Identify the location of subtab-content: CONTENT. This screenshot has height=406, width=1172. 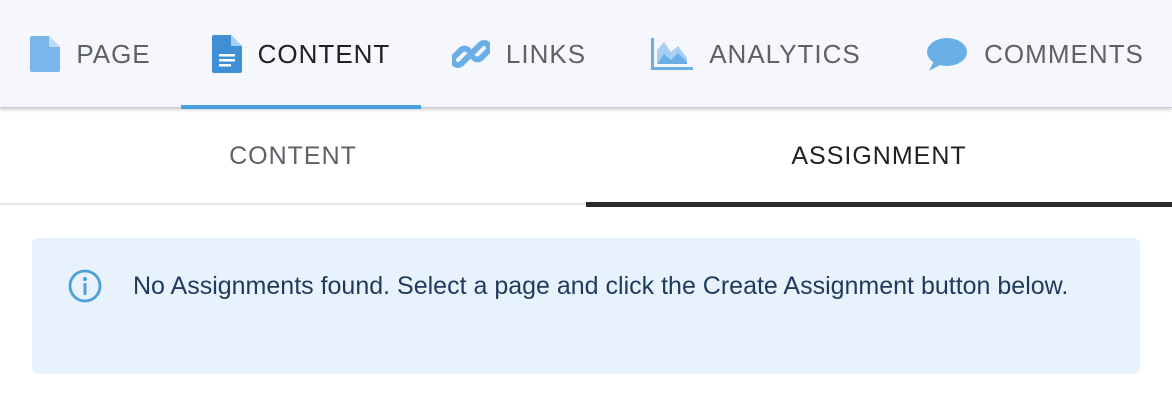
(293, 156).